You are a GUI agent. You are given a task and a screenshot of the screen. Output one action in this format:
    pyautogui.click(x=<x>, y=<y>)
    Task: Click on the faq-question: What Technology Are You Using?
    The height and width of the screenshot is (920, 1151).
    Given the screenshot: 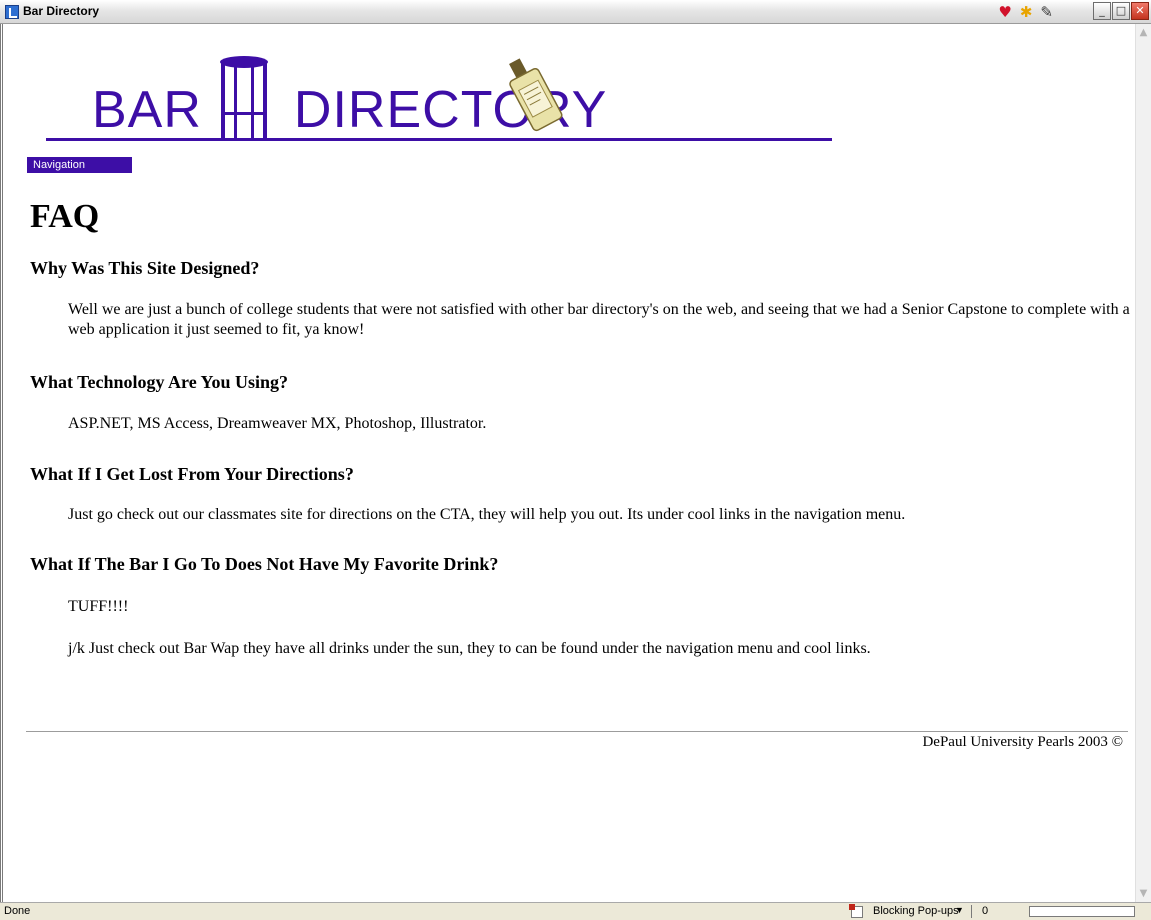 What is the action you would take?
    pyautogui.click(x=159, y=382)
    